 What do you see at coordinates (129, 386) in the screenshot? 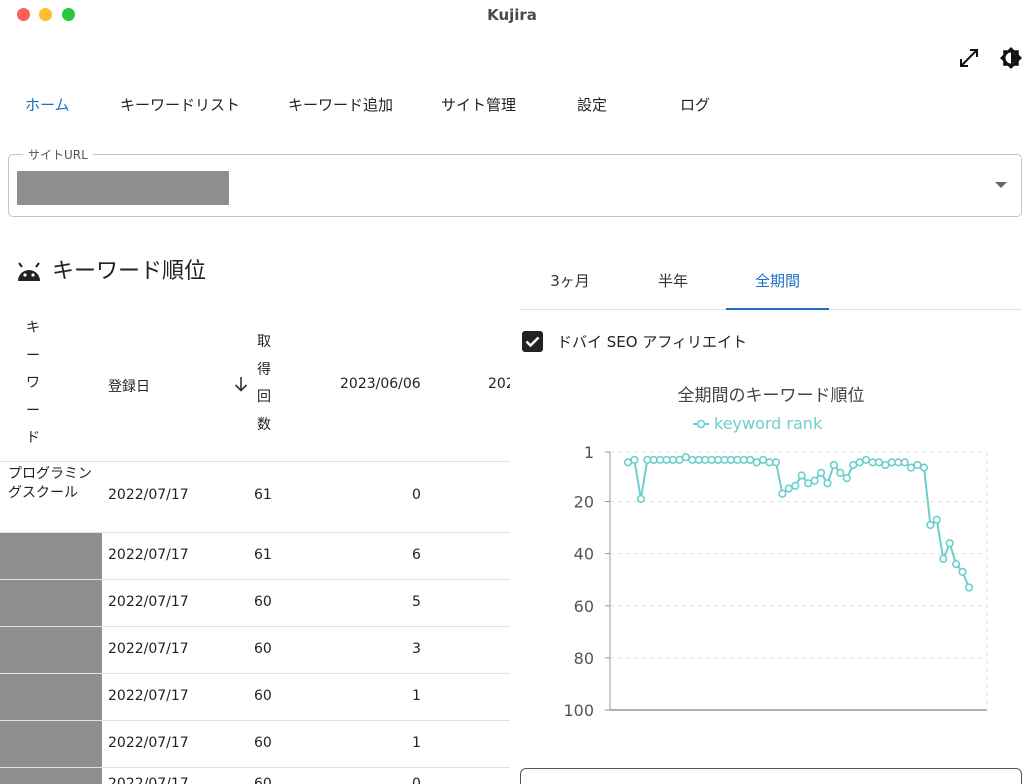
I see `column-header-registered: 登録日` at bounding box center [129, 386].